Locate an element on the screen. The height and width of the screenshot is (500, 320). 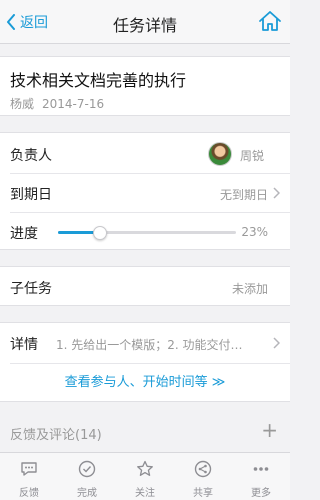
show-more-link: 查看参与人、开始时间等 ≫ is located at coordinates (145, 380).